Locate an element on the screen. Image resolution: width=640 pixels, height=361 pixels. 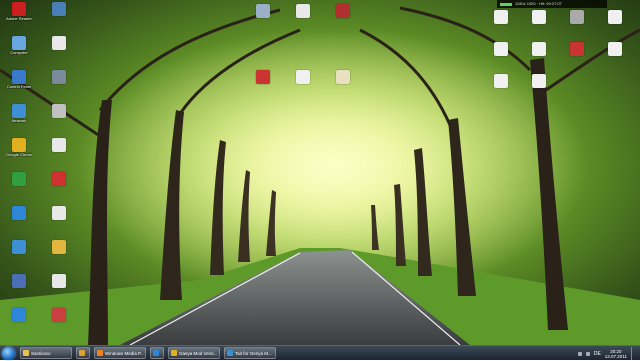
clock: 20:20 13.07.2011 is located at coordinates (616, 354).